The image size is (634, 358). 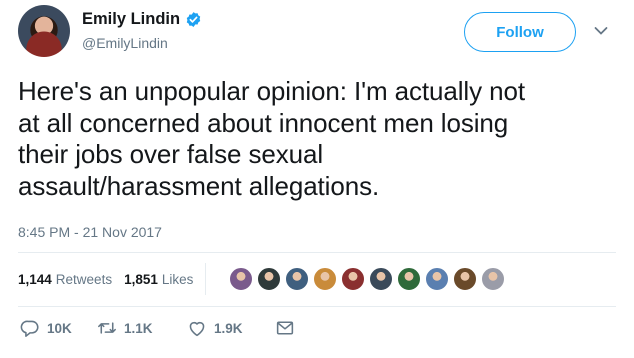 What do you see at coordinates (35, 279) in the screenshot?
I see `retweets-count: 1,144` at bounding box center [35, 279].